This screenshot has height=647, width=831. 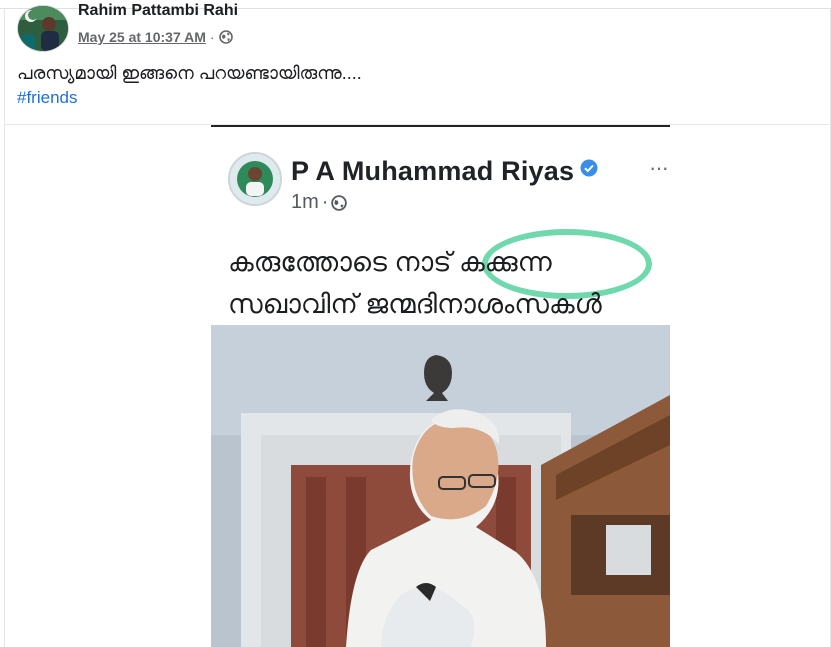 I want to click on shared-globe-icon, so click(x=339, y=202).